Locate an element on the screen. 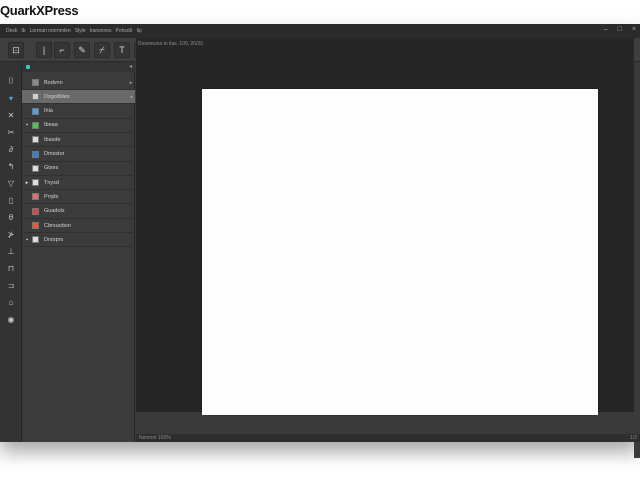 This screenshot has width=640, height=480. menu-item-3: Slyle is located at coordinates (80, 31).